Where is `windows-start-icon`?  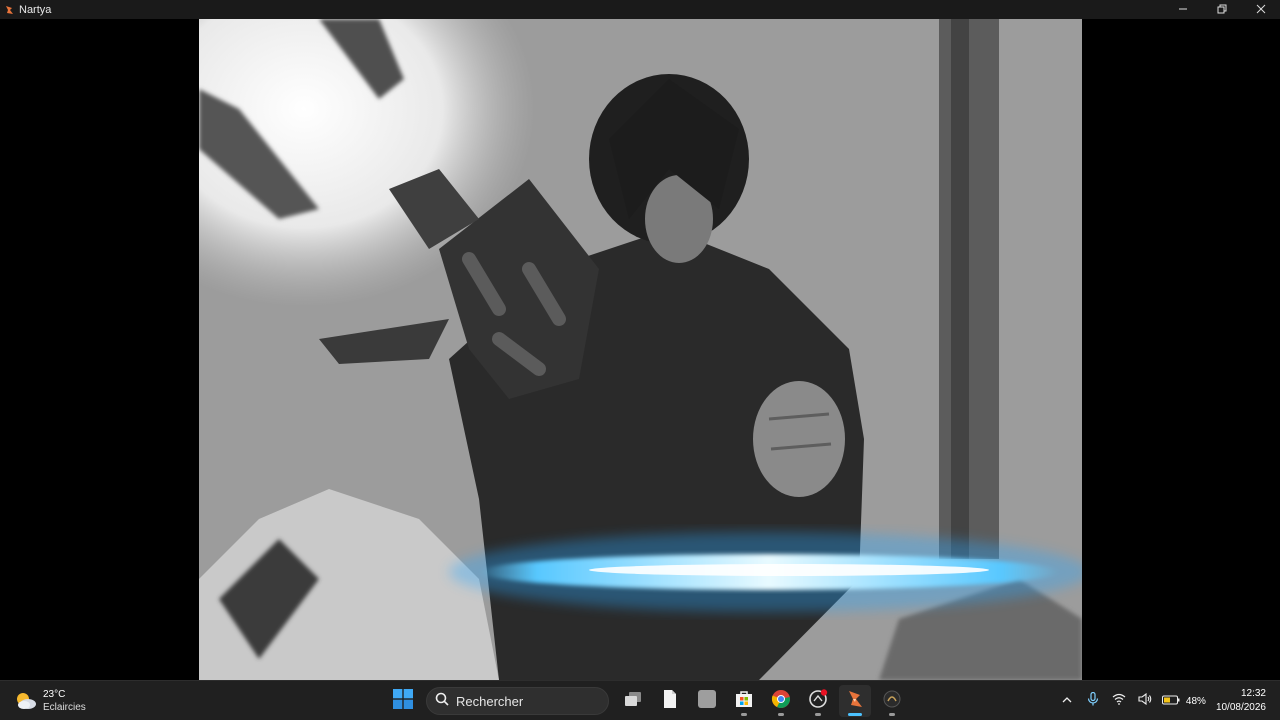 windows-start-icon is located at coordinates (402, 701).